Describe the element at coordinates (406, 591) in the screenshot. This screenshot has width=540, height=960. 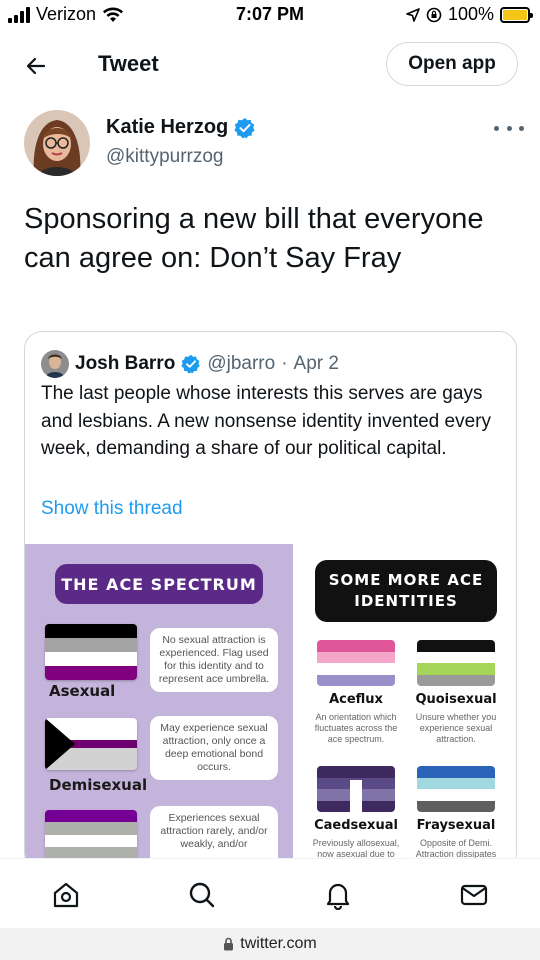
I see `more-identities-title: SOME MORE ACE IDENTITIES` at that location.